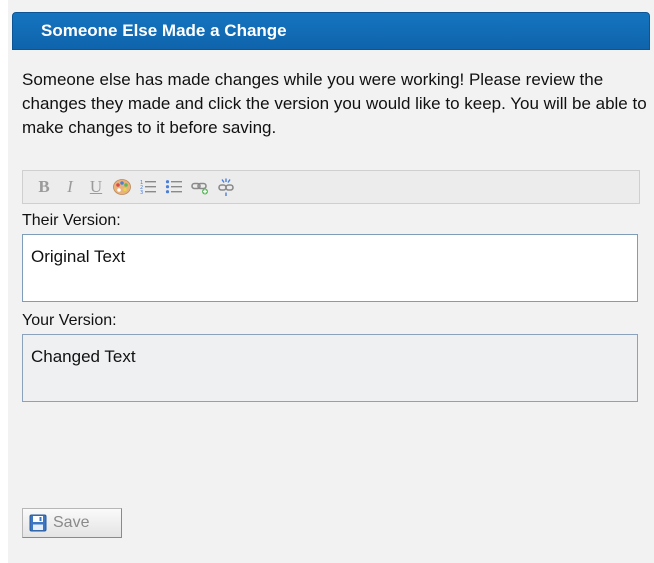 The height and width of the screenshot is (563, 654). I want to click on unlink-icon, so click(226, 187).